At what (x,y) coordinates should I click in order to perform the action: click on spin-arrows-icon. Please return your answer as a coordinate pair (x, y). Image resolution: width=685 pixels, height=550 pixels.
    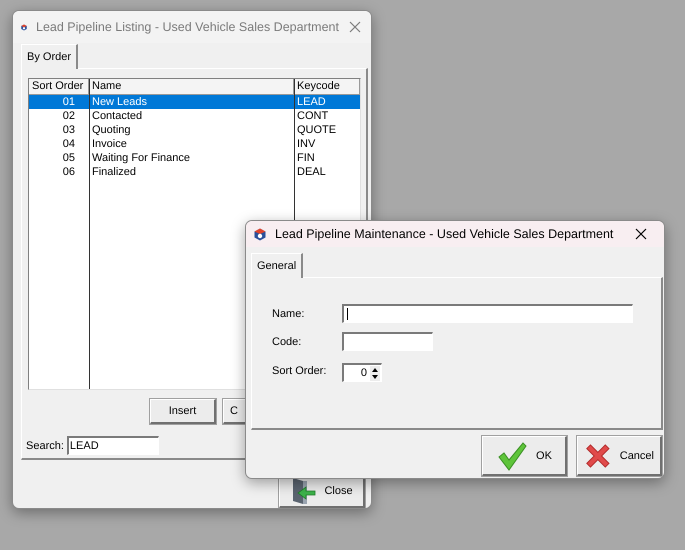
    Looking at the image, I should click on (375, 373).